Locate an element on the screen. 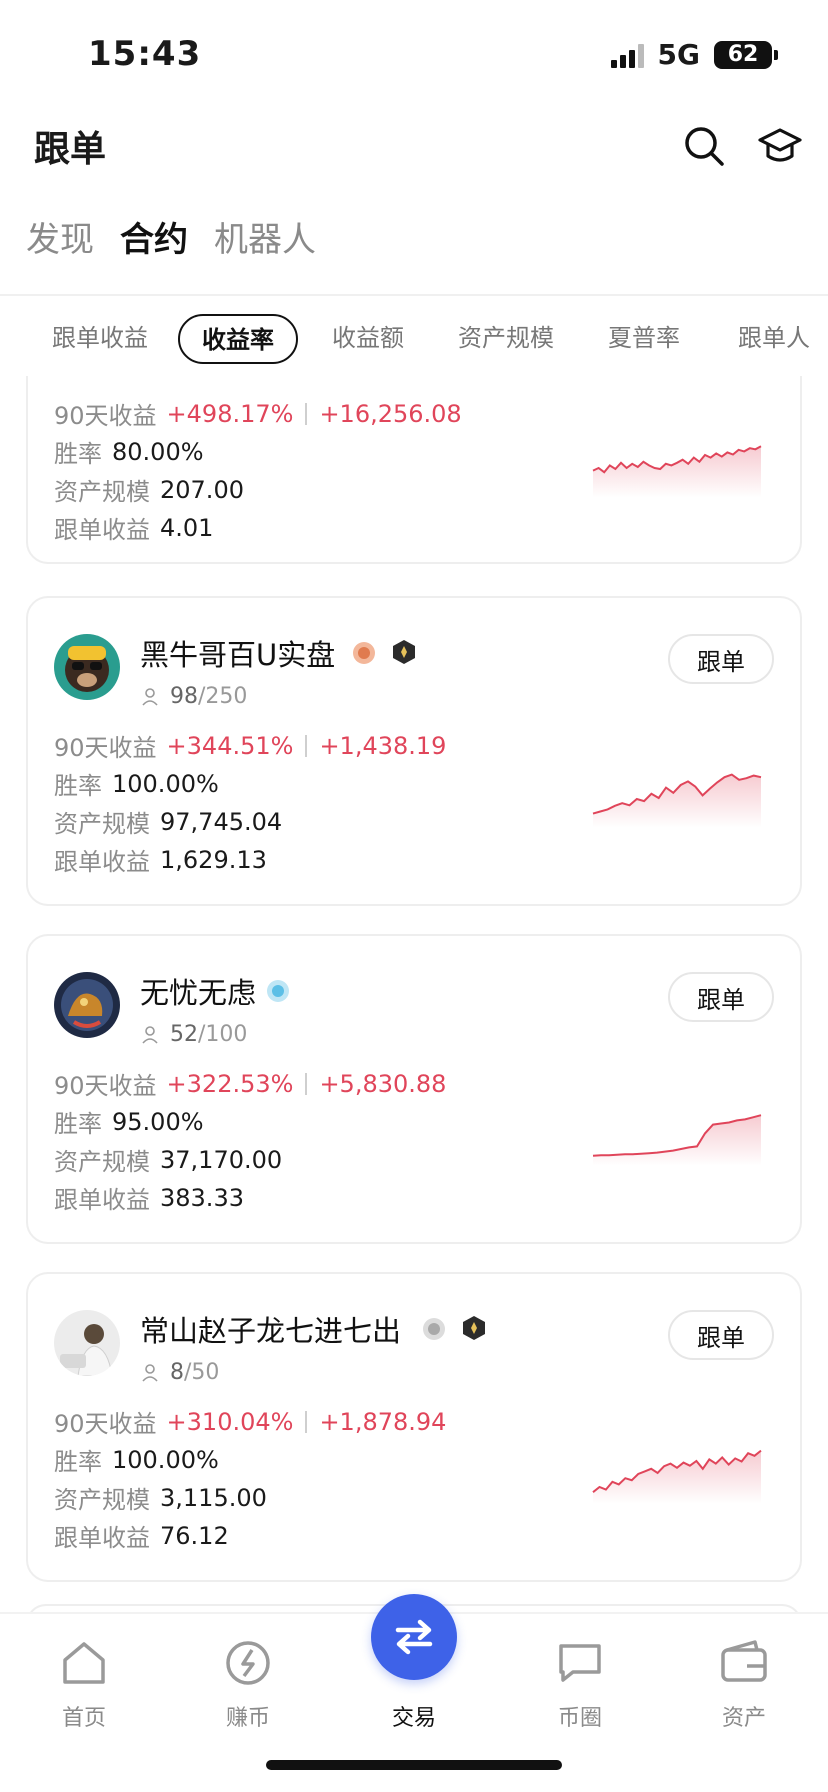 The width and height of the screenshot is (828, 1792). home-indicator is located at coordinates (414, 1765).